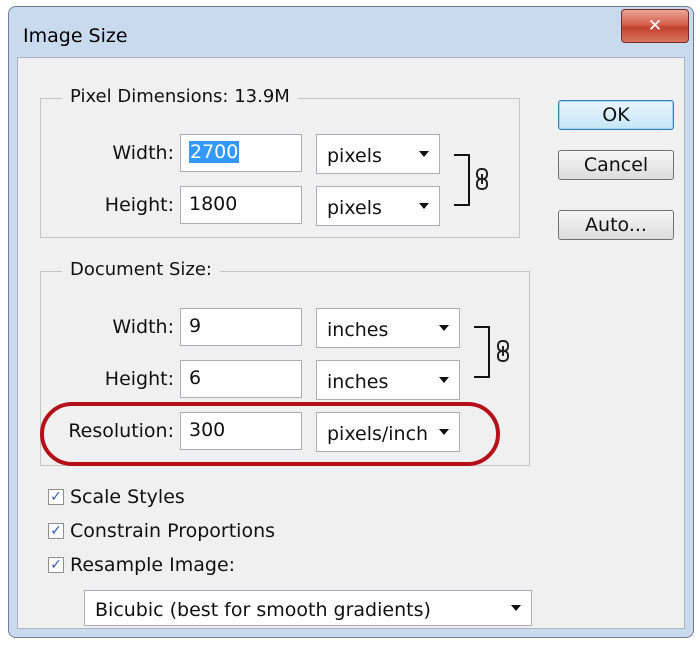 This screenshot has height=646, width=700. I want to click on document-size-legend: Document Size:, so click(141, 269).